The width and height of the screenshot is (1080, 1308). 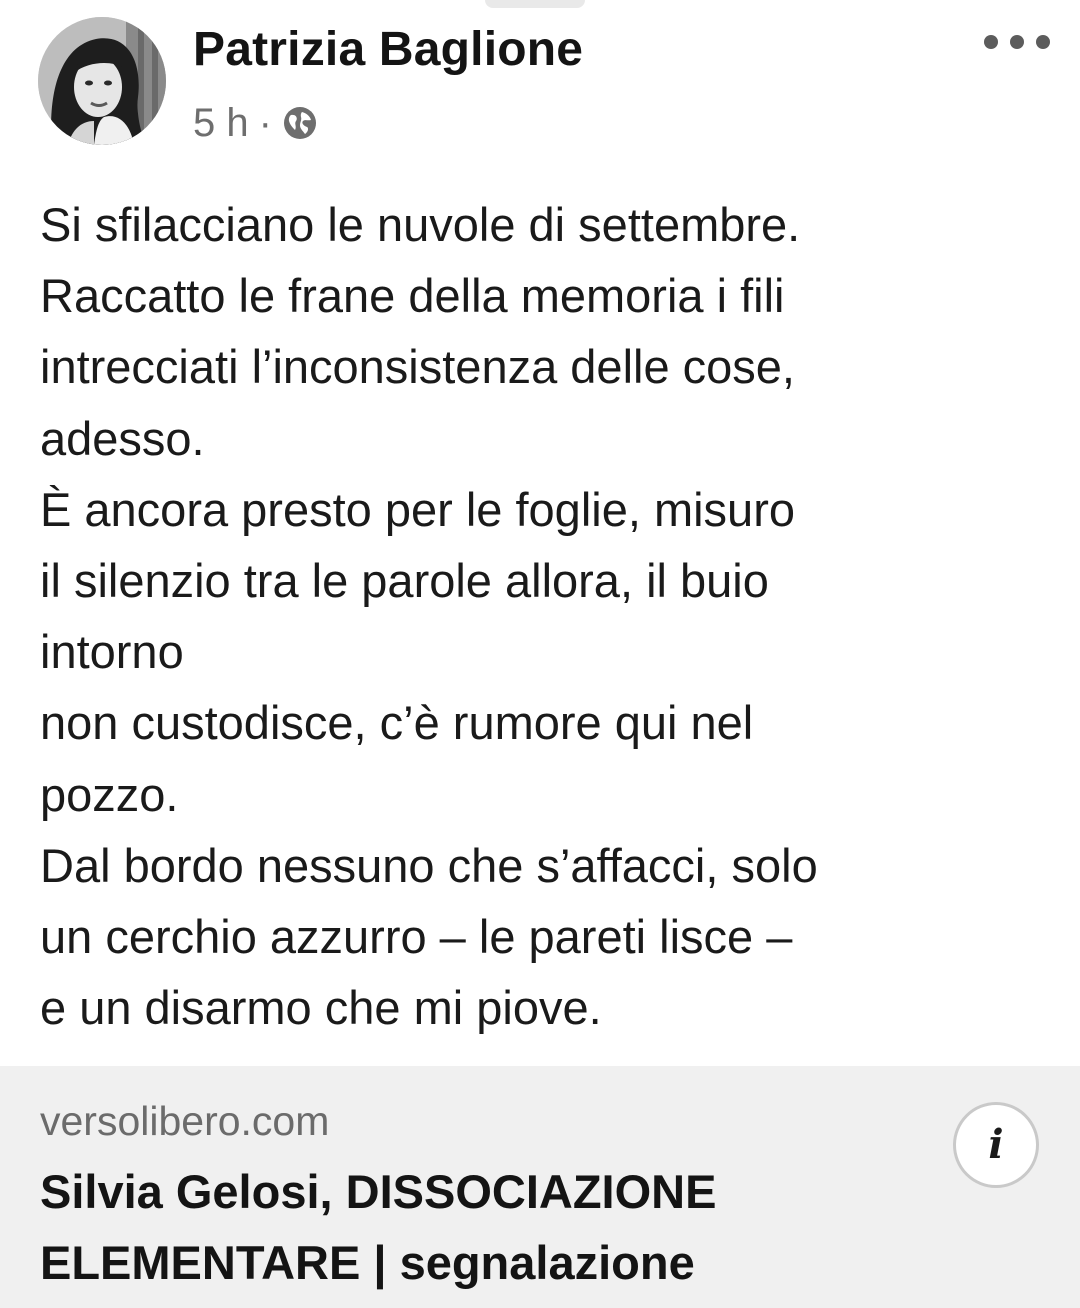 I want to click on info-icon: i, so click(x=996, y=1144).